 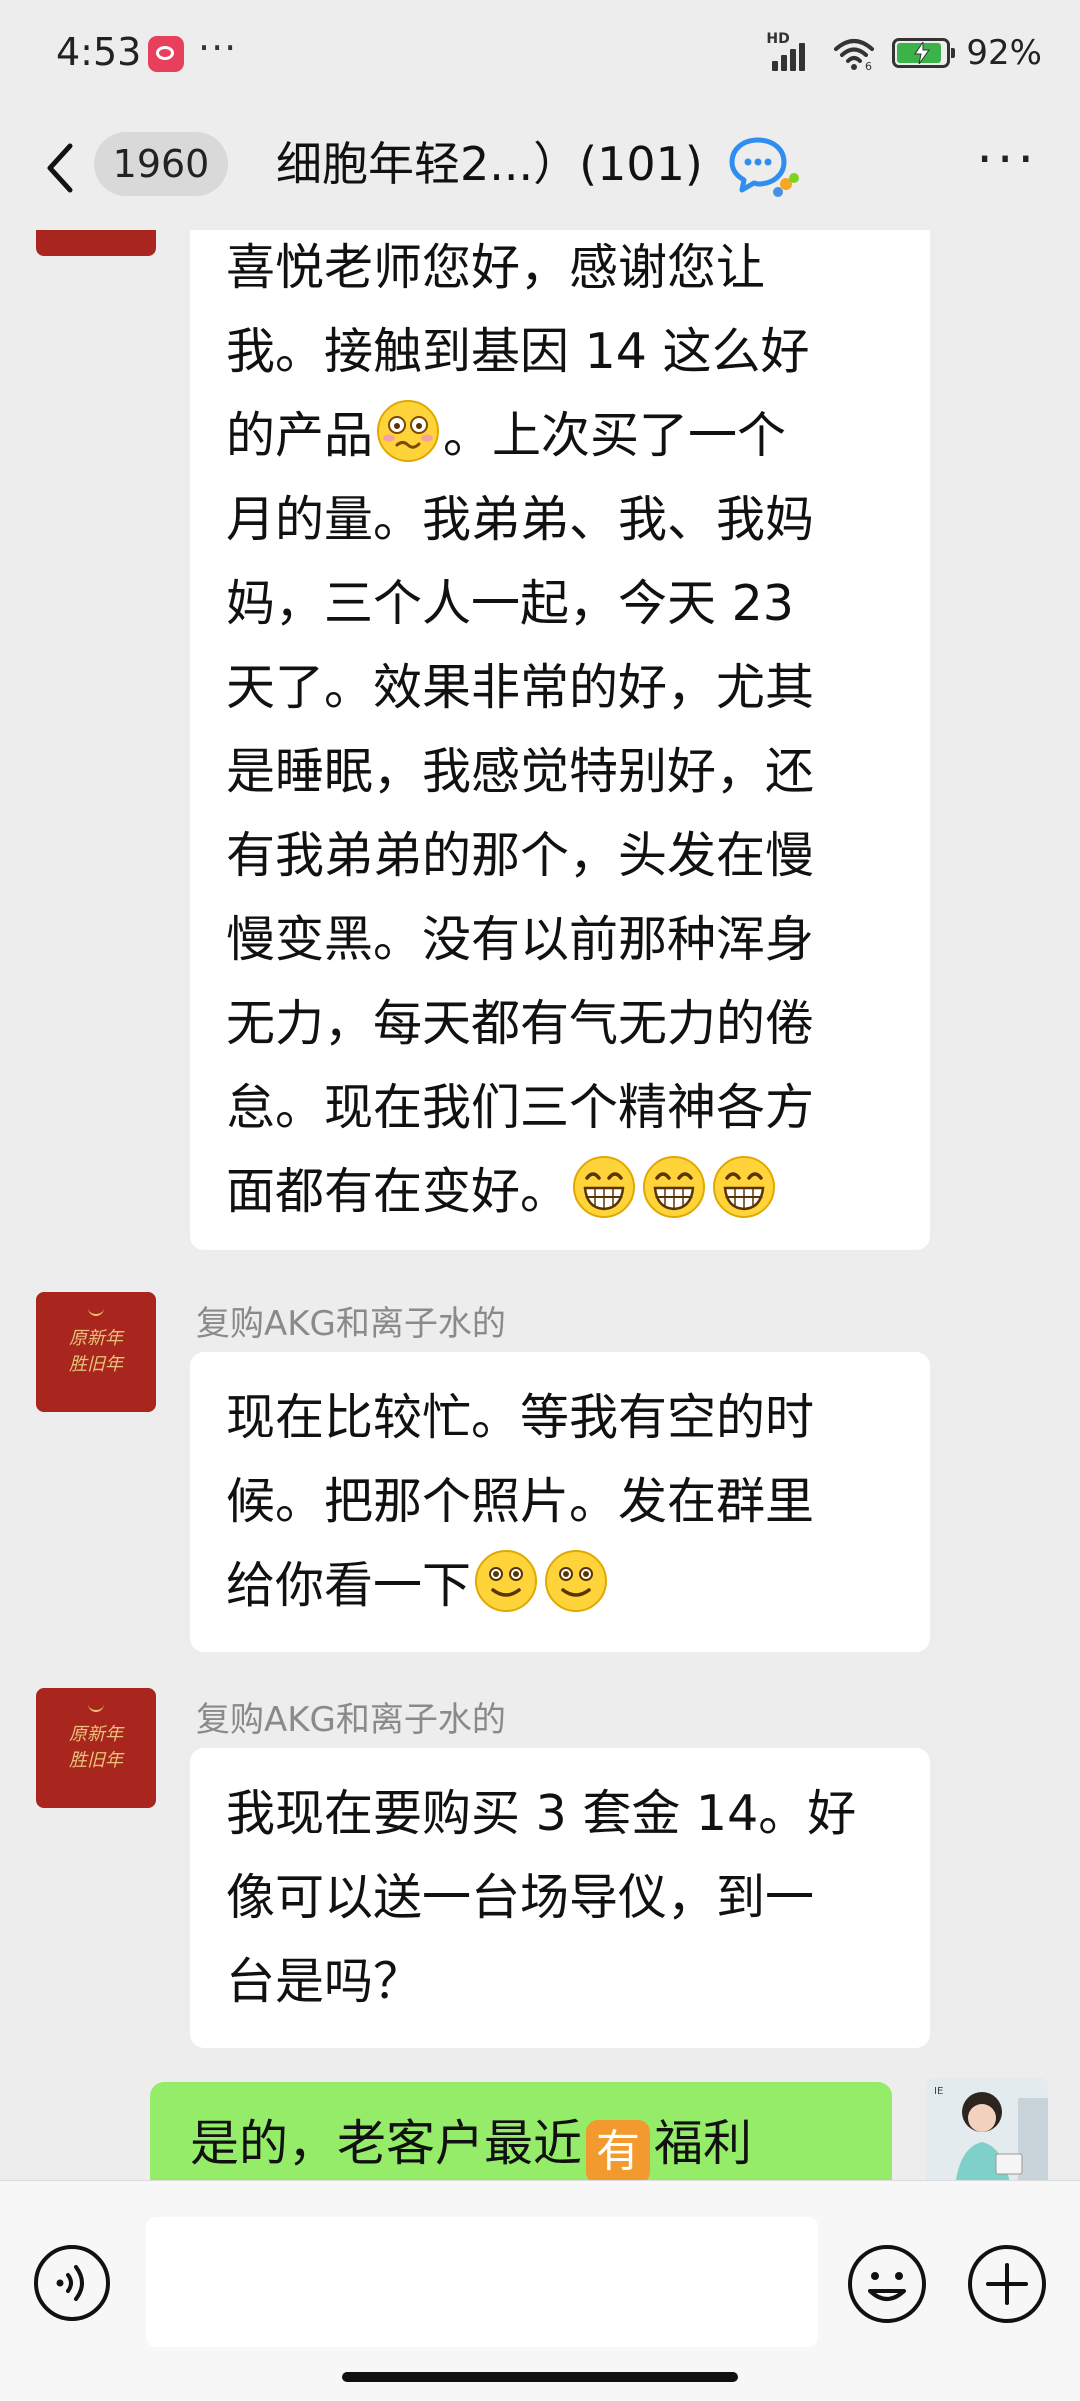 I want to click on message-line: 的产品 。上次买了一个, so click(x=560, y=436).